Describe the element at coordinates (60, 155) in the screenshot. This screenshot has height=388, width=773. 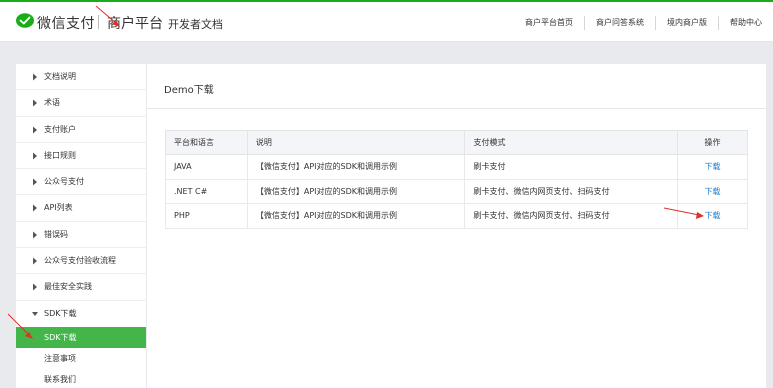
I see `sidebar-item-label: 接口规则` at that location.